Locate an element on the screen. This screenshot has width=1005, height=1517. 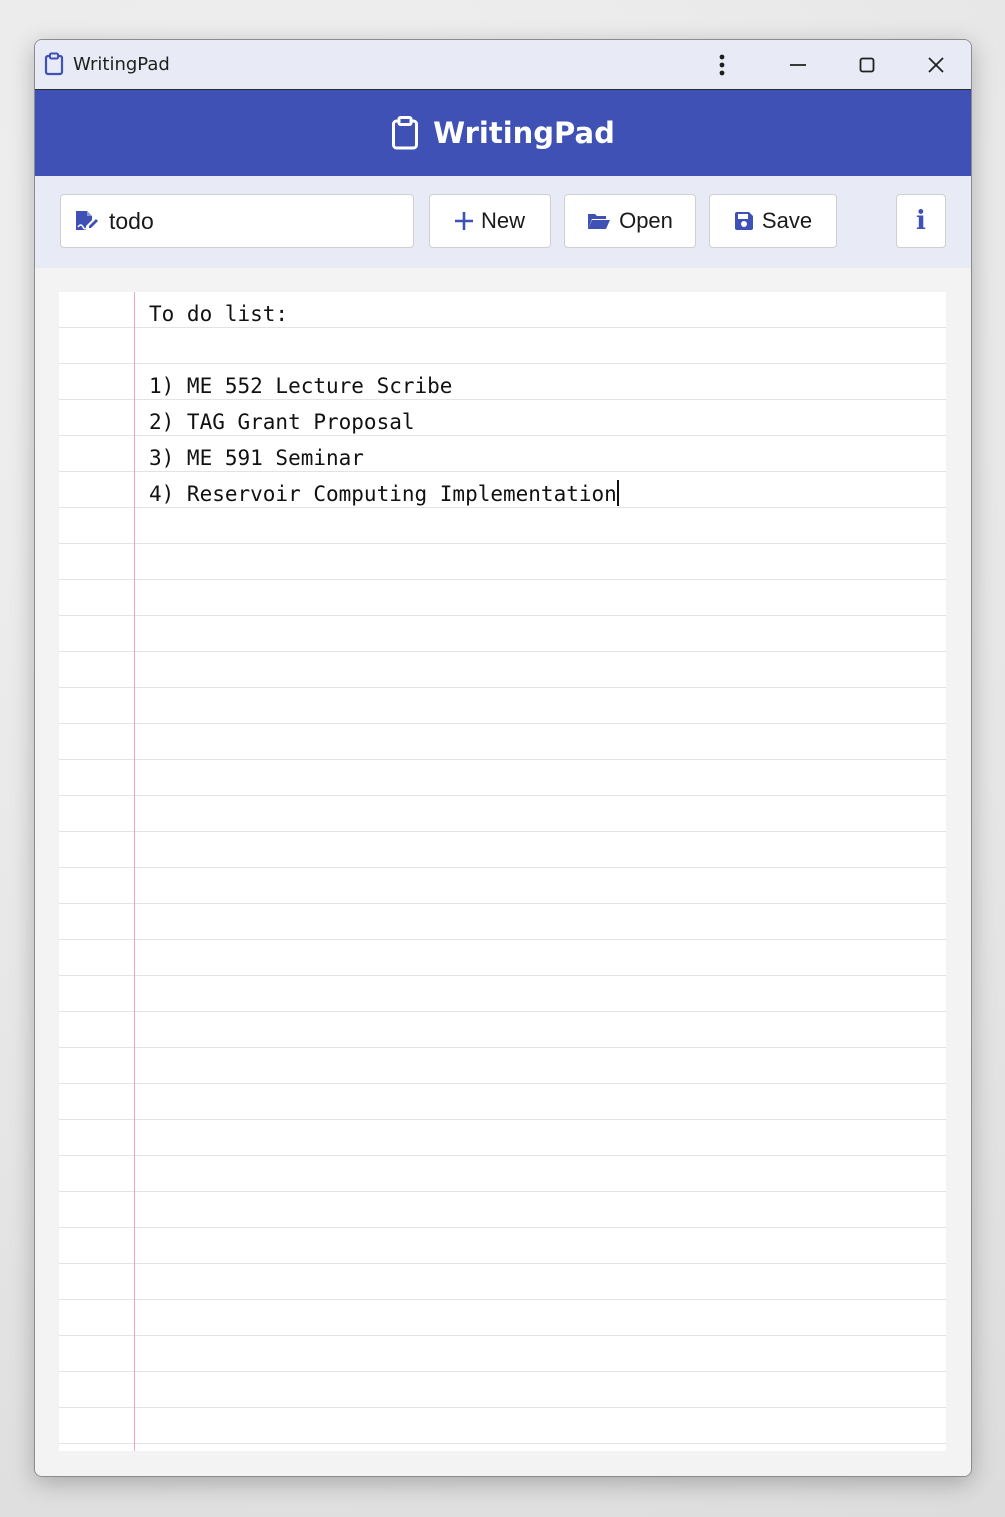
minimize-icon is located at coordinates (798, 64).